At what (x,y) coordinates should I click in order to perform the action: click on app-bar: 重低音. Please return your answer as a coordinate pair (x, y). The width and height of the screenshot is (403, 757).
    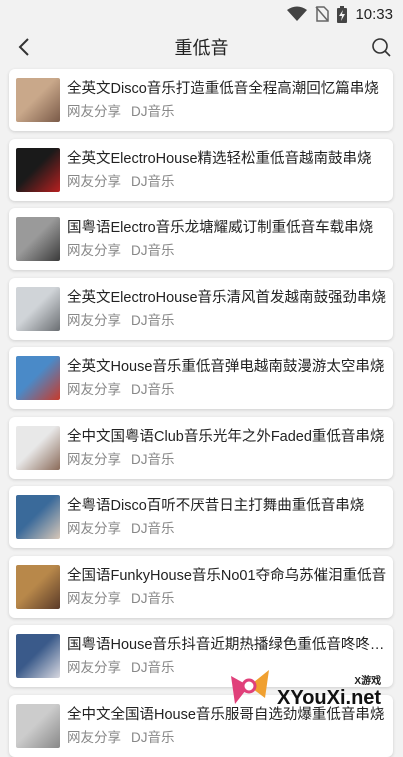
    Looking at the image, I should click on (201, 47).